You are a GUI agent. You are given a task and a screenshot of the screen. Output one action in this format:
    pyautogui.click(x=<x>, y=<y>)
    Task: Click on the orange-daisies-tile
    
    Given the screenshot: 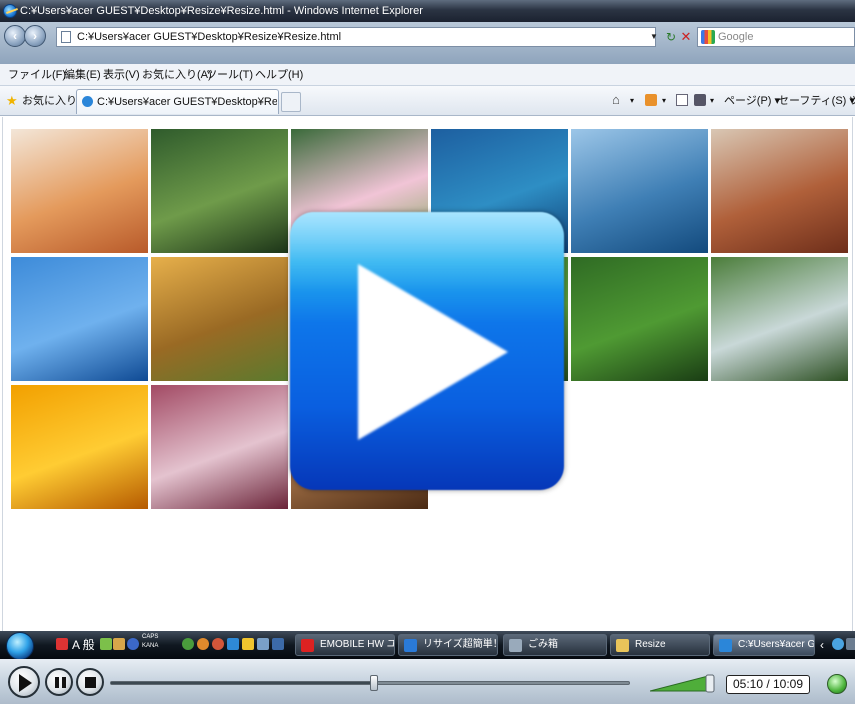 What is the action you would take?
    pyautogui.click(x=79, y=447)
    